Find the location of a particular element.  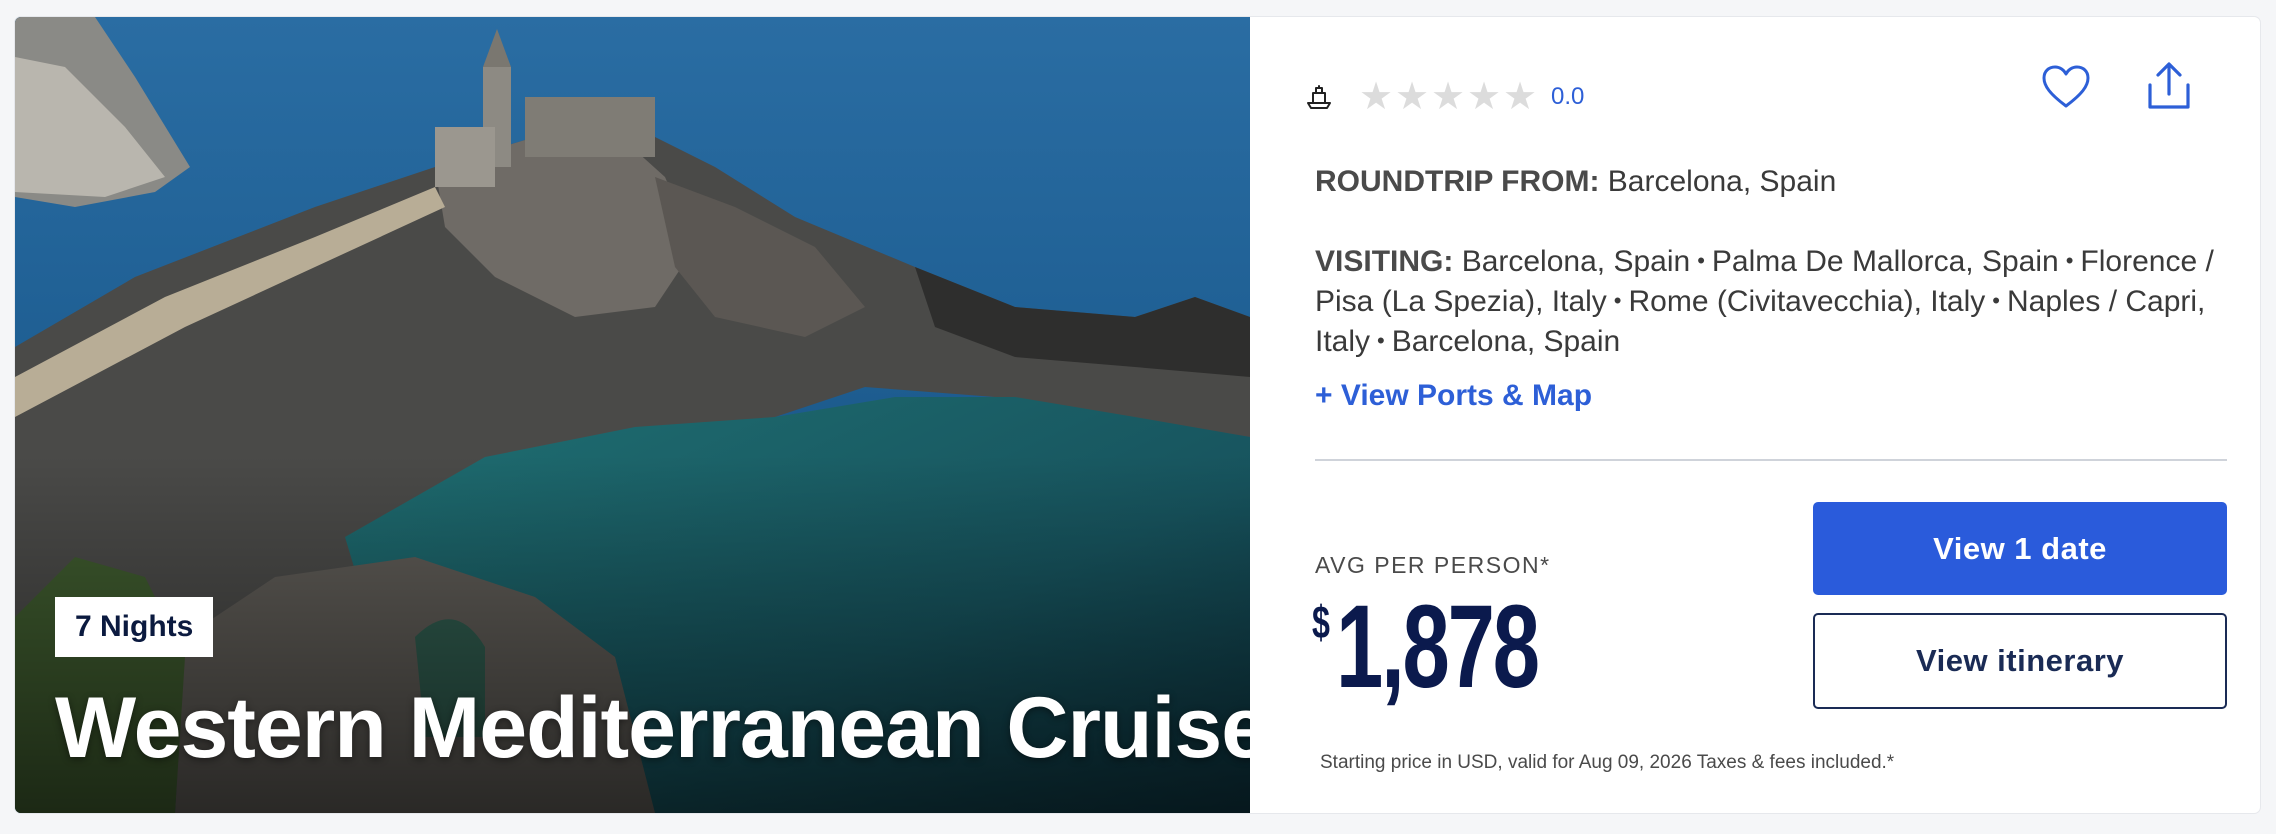

roundtrip-value: Barcelona, Spain is located at coordinates (1722, 181).